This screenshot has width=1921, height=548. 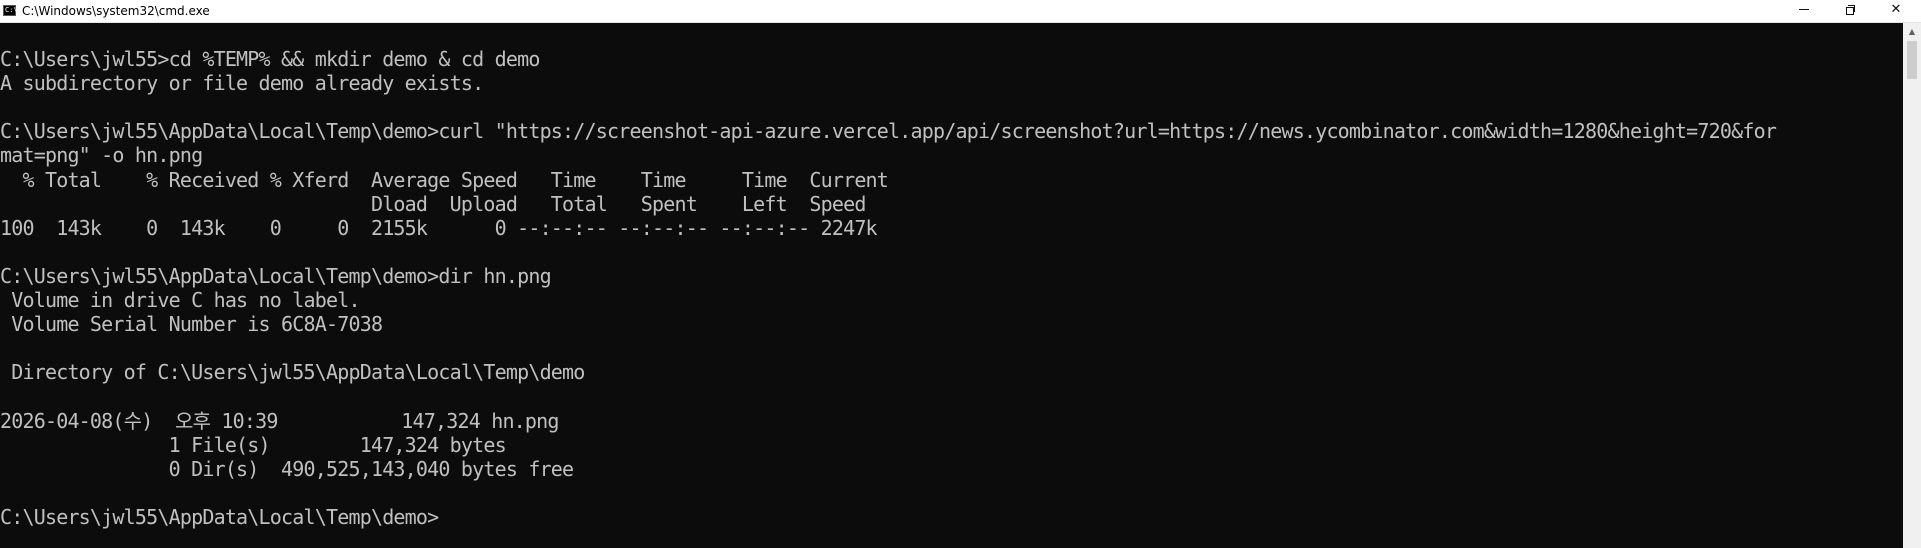 What do you see at coordinates (1912, 31) in the screenshot?
I see `scroll-up-arrow-icon: ▲` at bounding box center [1912, 31].